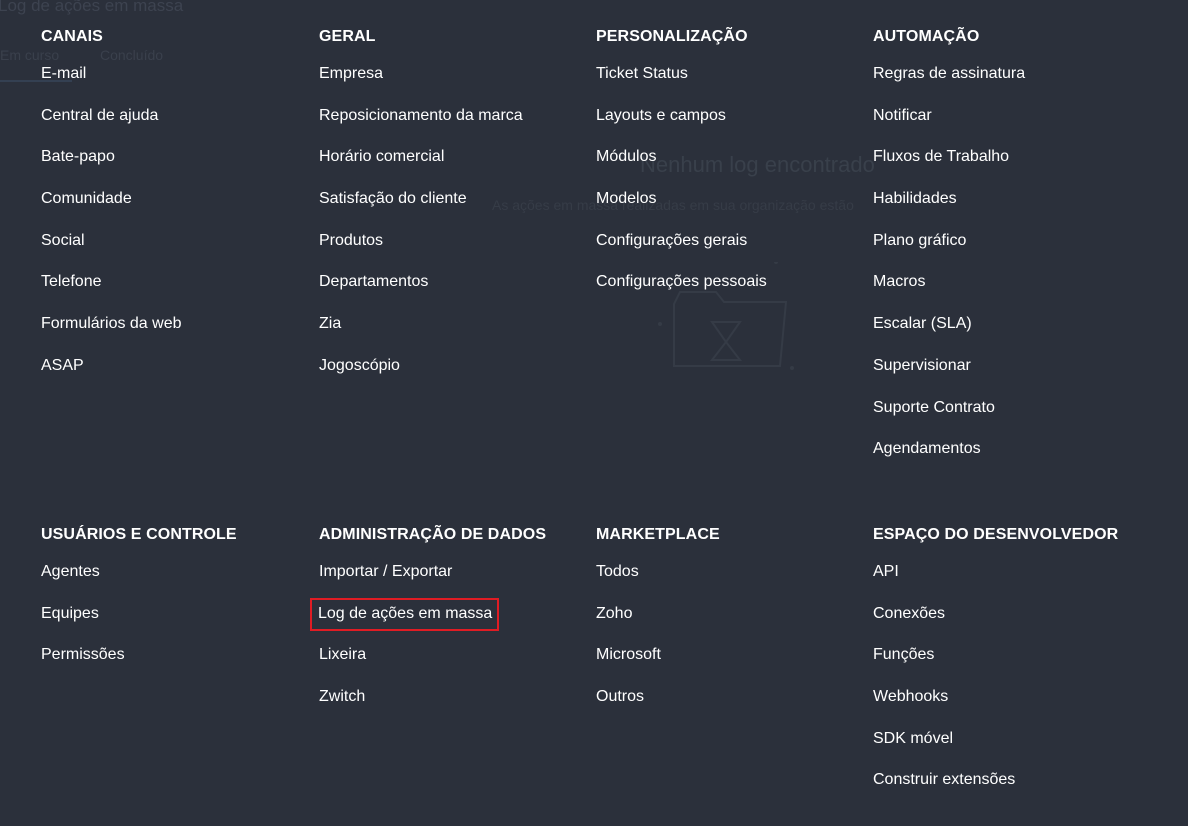 The image size is (1188, 826). What do you see at coordinates (421, 293) in the screenshot?
I see `menu-item-departments: Departamentos` at bounding box center [421, 293].